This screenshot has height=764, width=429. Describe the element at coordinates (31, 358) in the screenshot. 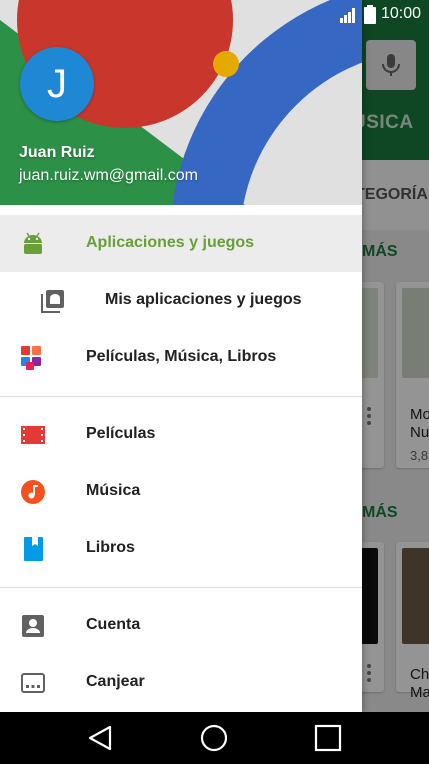

I see `entertainment-icon` at that location.